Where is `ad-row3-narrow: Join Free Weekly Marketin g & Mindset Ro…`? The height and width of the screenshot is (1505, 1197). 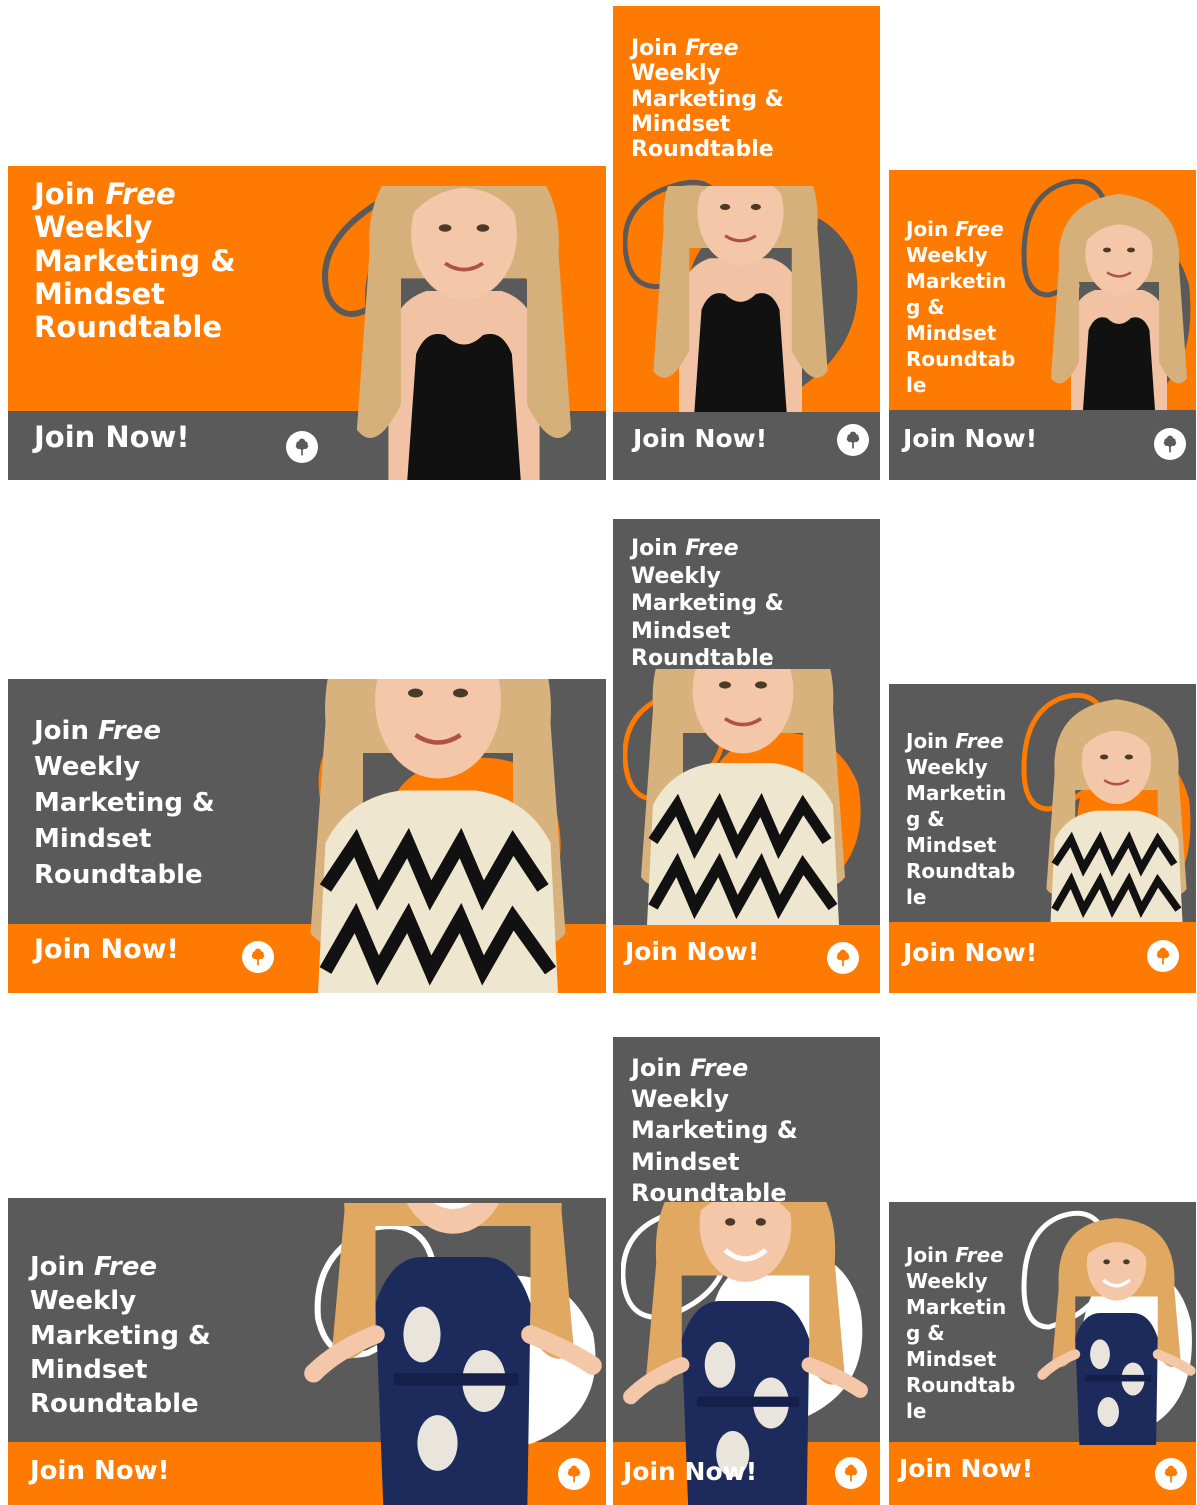 ad-row3-narrow: Join Free Weekly Marketin g & Mindset Ro… is located at coordinates (1042, 1353).